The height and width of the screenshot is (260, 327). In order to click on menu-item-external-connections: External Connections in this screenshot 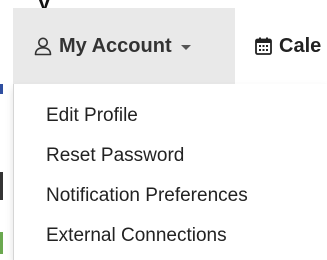, I will do `click(170, 236)`.